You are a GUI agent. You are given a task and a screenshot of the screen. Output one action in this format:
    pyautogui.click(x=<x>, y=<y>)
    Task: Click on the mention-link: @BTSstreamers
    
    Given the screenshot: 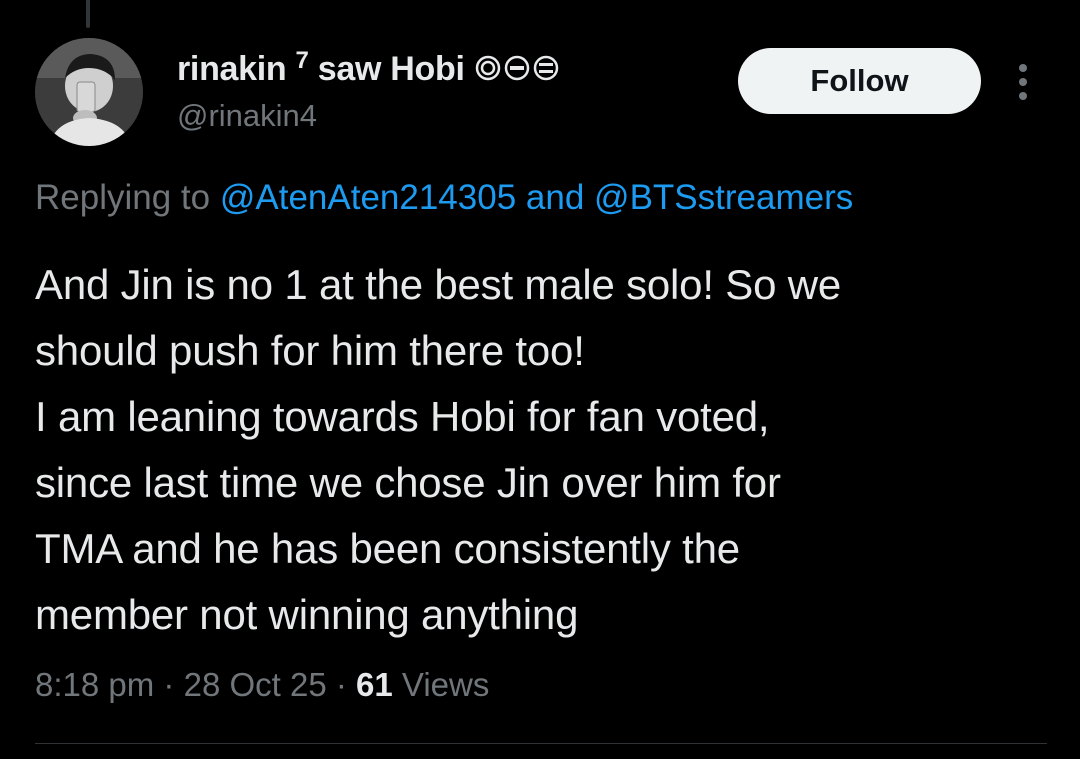 What is the action you would take?
    pyautogui.click(x=723, y=197)
    